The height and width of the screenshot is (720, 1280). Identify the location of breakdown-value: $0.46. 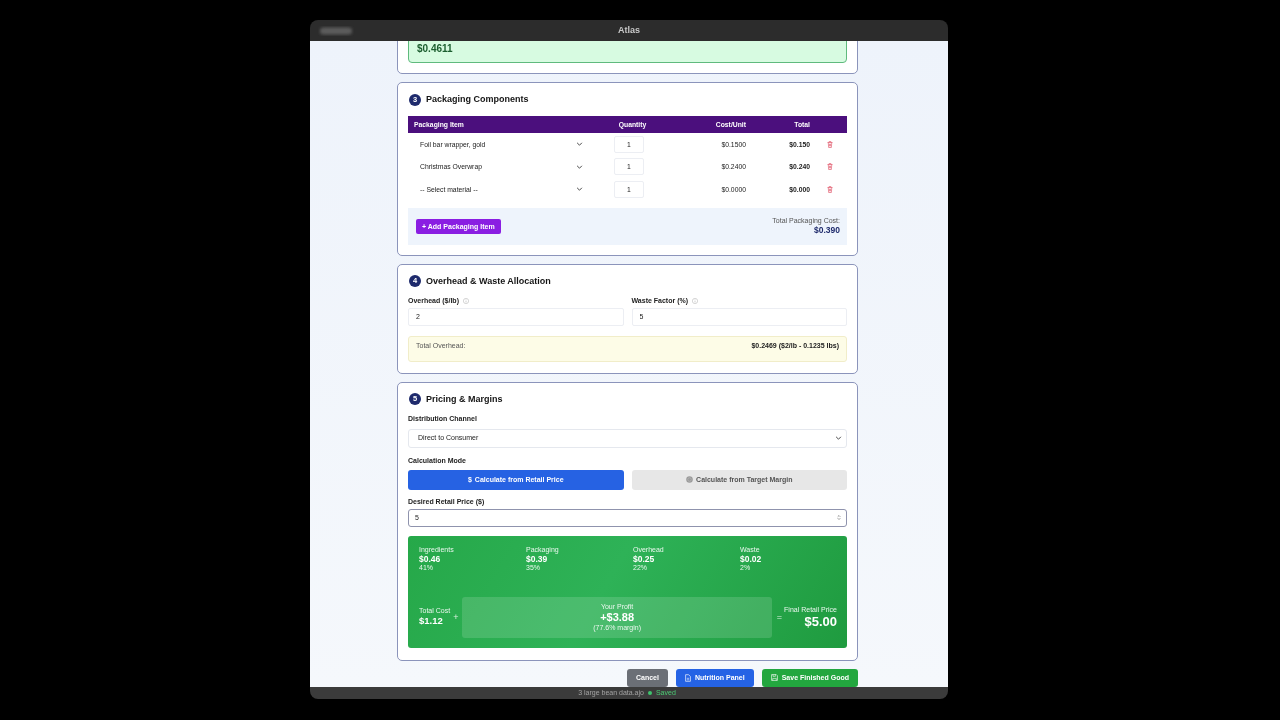
(430, 558).